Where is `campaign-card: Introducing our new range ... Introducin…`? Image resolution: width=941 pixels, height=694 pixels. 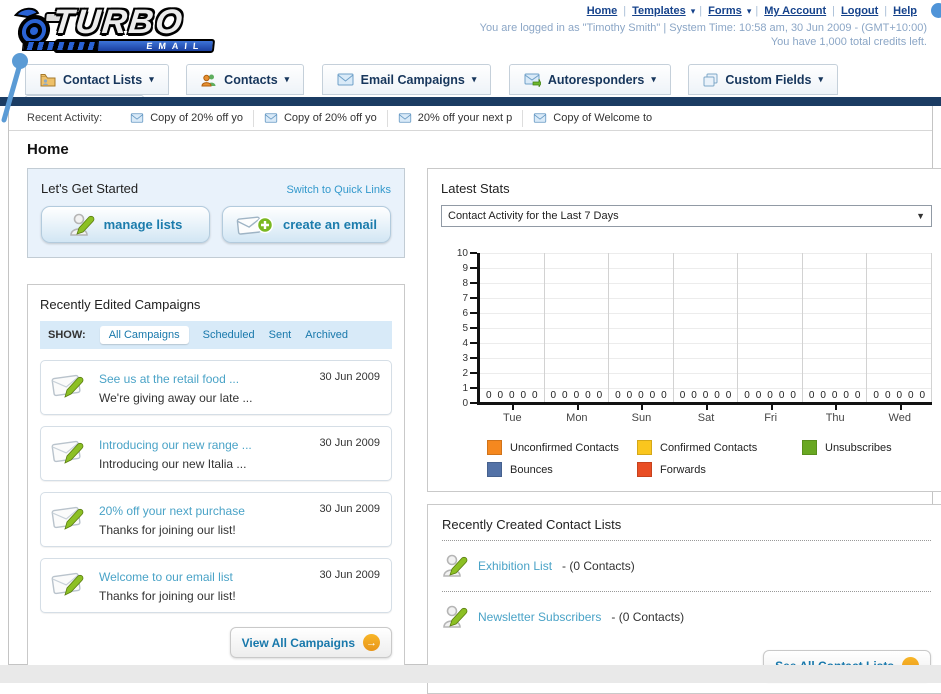 campaign-card: Introducing our new range ... Introducin… is located at coordinates (216, 453).